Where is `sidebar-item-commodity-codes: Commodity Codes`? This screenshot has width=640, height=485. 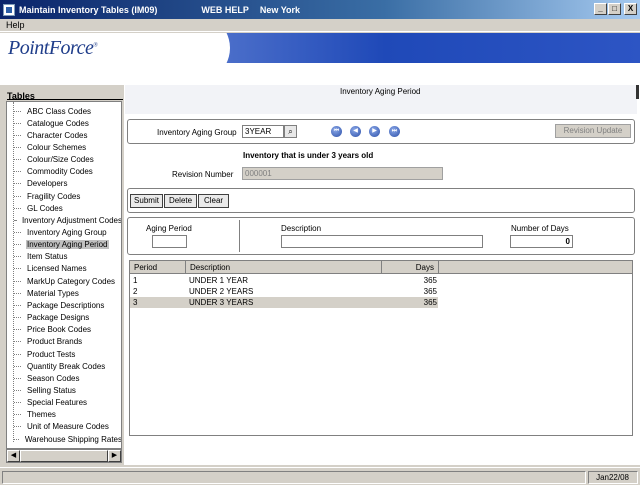 sidebar-item-commodity-codes: Commodity Codes is located at coordinates (64, 172).